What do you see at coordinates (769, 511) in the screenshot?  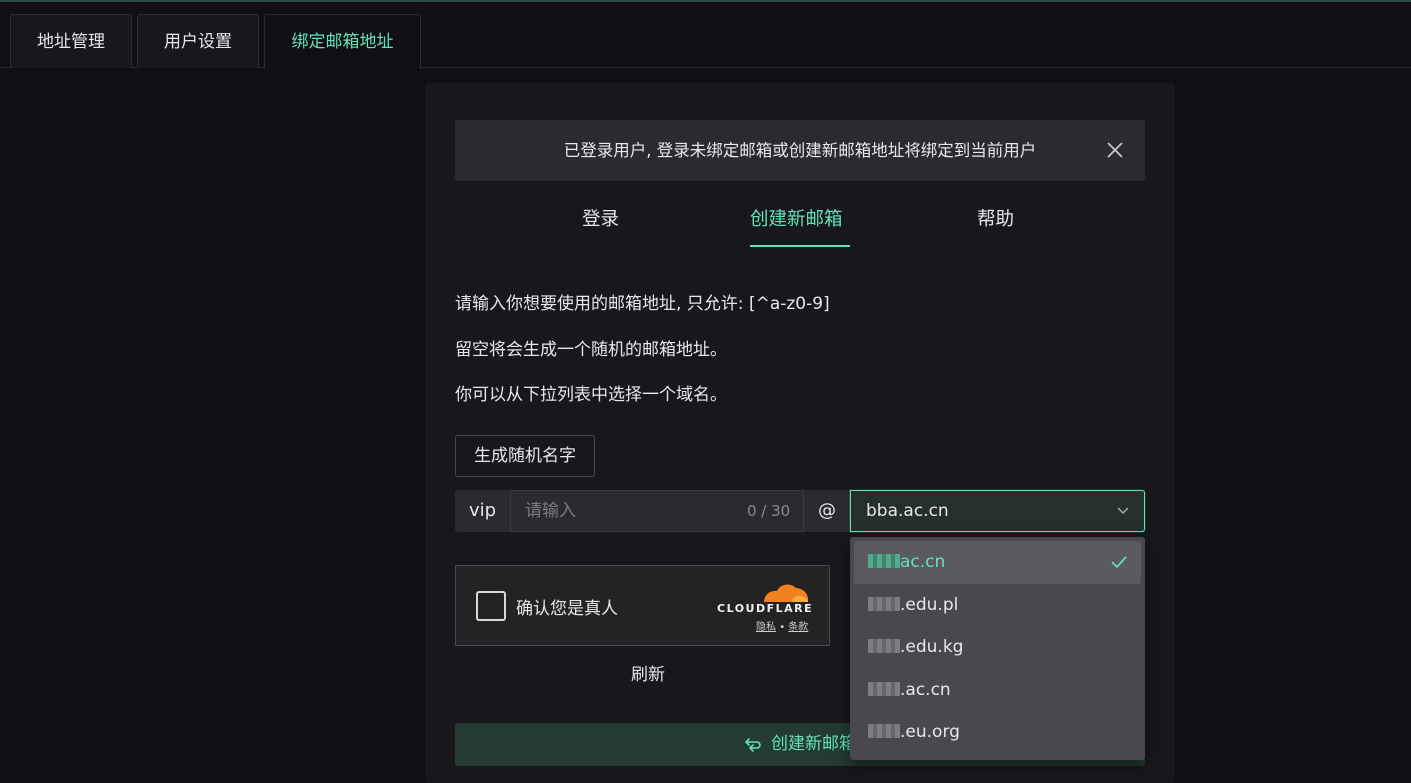 I see `char-counter: 0 / 30` at bounding box center [769, 511].